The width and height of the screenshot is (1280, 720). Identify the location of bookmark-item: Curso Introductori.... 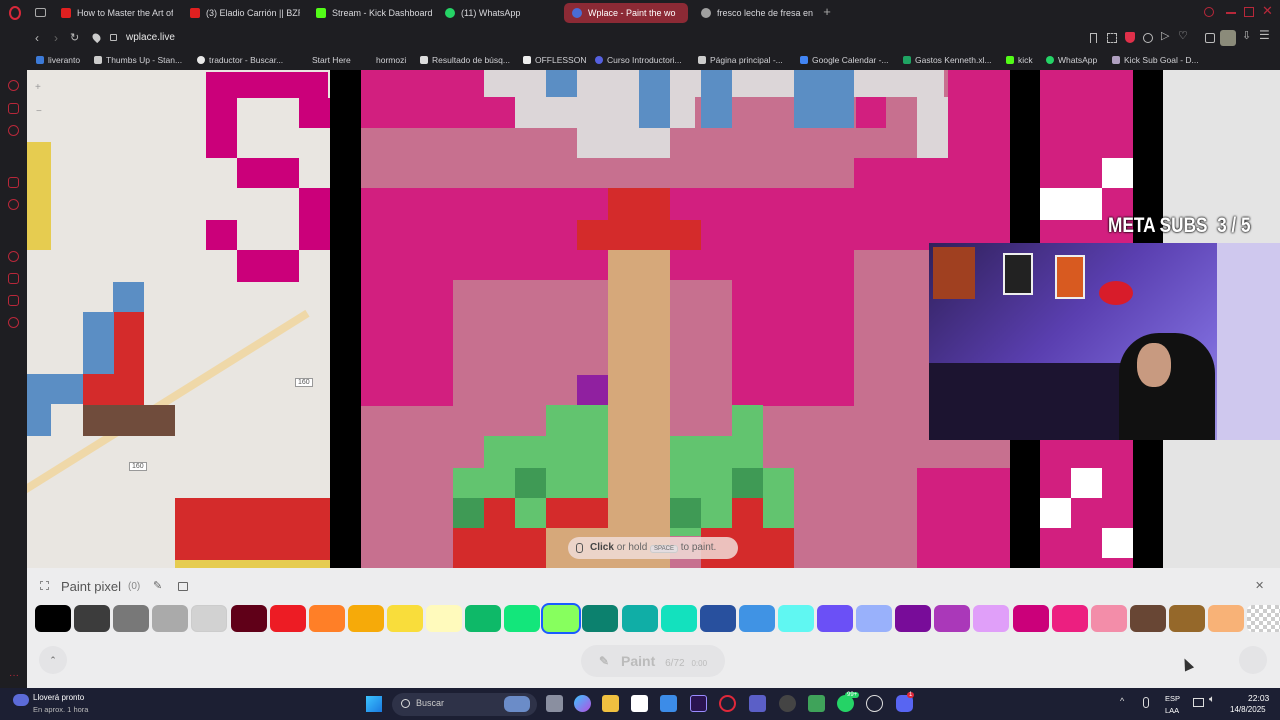
(638, 60).